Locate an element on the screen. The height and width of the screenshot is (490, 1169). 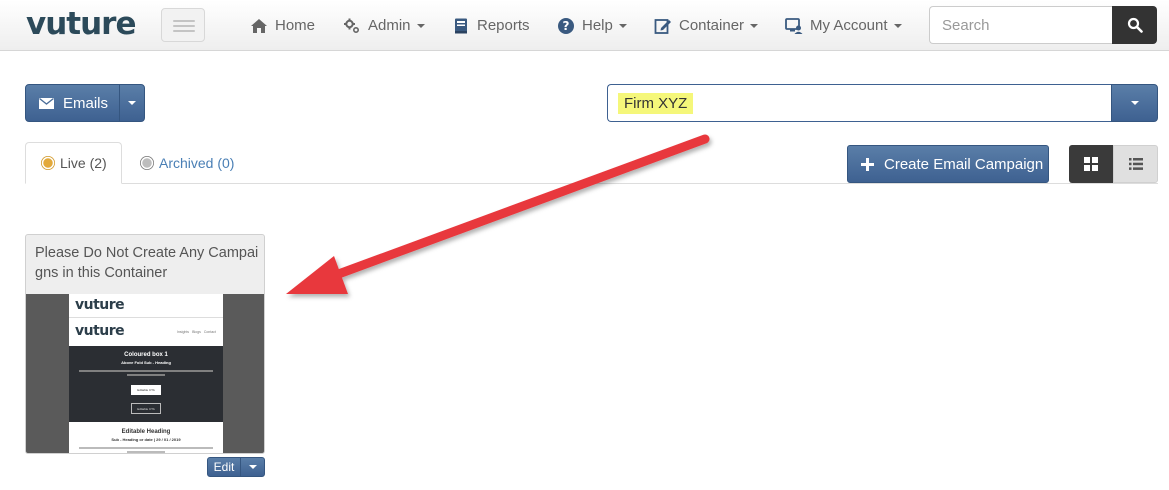
tab-live: Live (2) is located at coordinates (73, 163).